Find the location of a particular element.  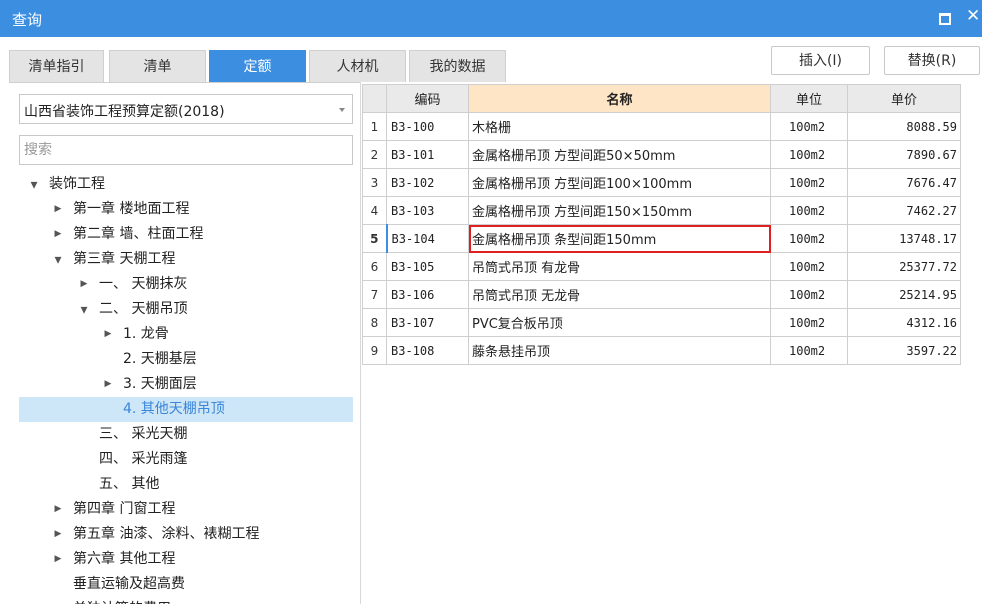

name-cell: 吊筒式吊顶 无龙骨 is located at coordinates (619, 294).